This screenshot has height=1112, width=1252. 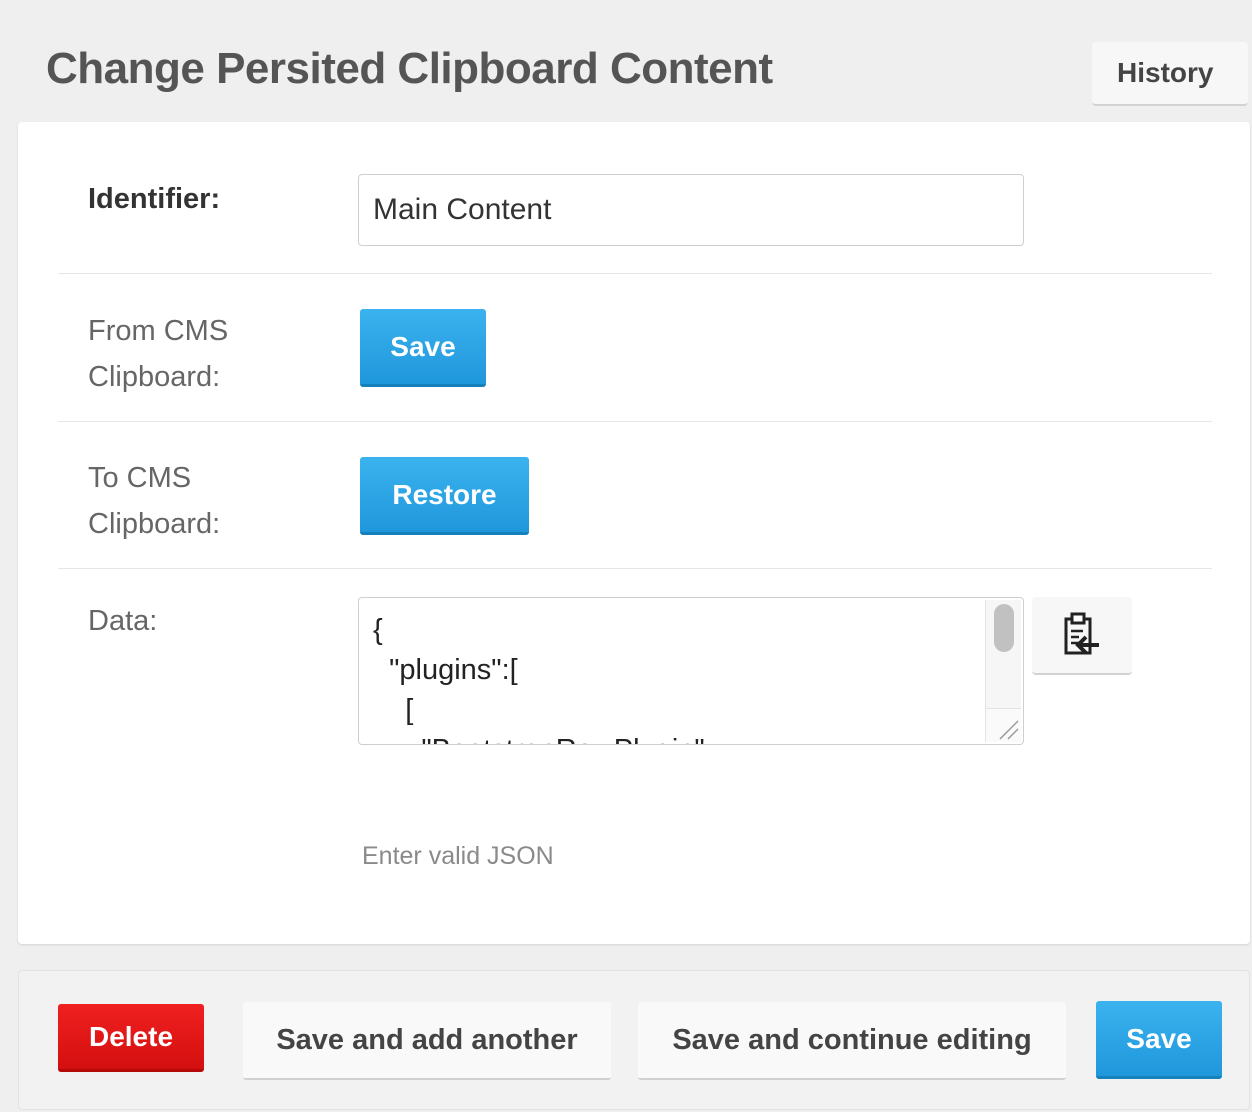 I want to click on scrollbar-thumb, so click(x=1004, y=628).